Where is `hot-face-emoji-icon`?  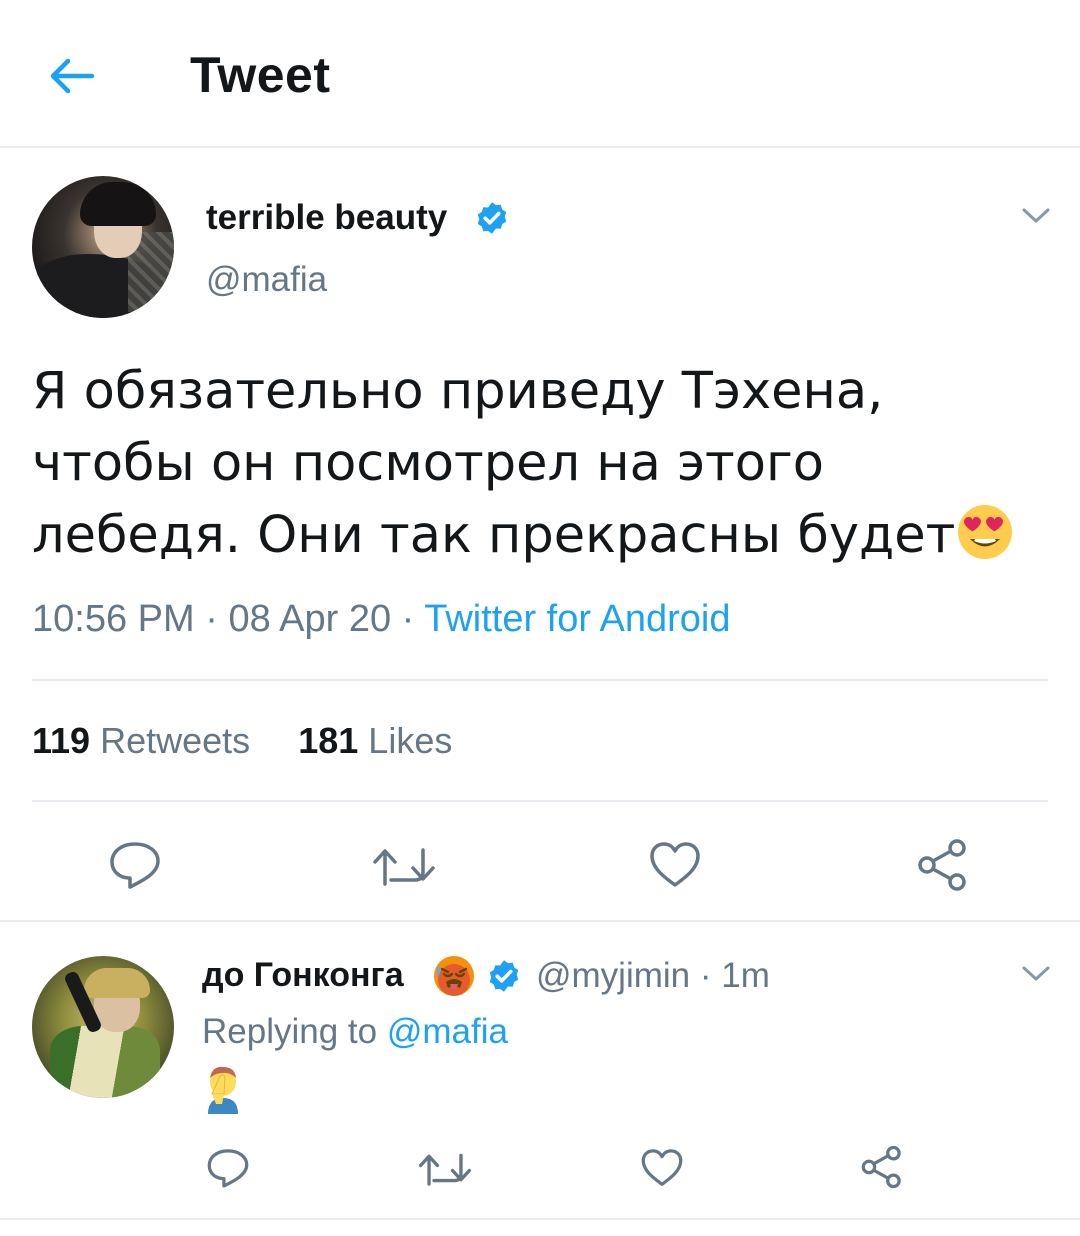
hot-face-emoji-icon is located at coordinates (454, 976).